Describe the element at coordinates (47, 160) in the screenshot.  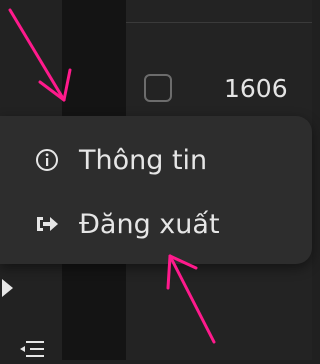
I see `info-circle-icon` at that location.